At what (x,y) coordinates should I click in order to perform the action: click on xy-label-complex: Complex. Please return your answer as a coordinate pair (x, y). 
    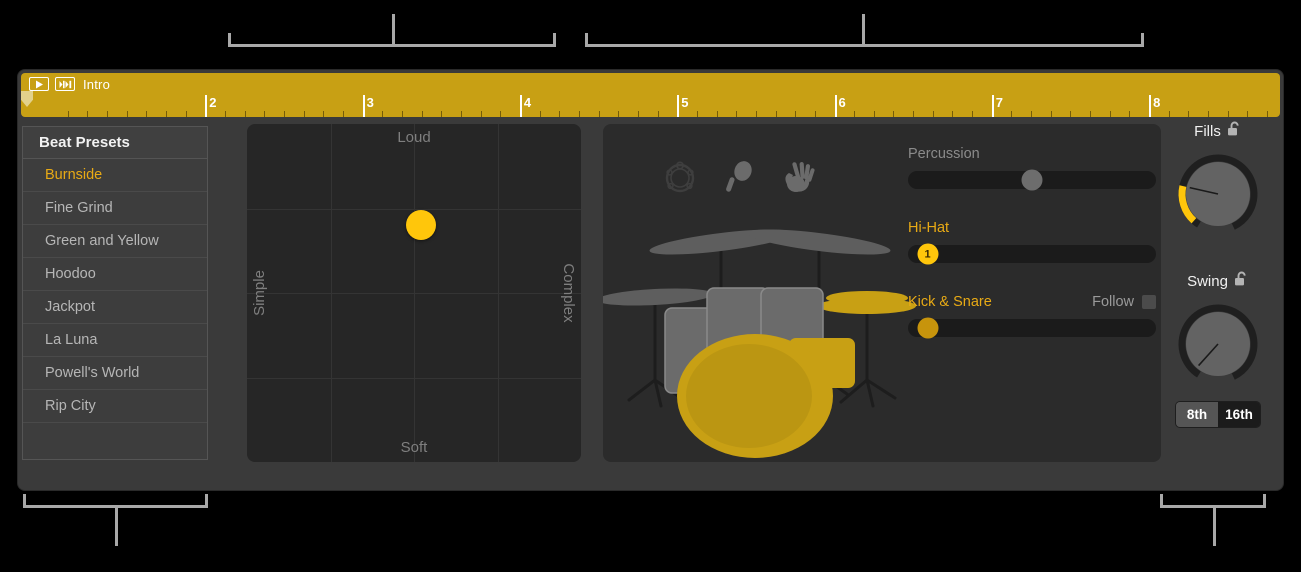
    Looking at the image, I should click on (568, 293).